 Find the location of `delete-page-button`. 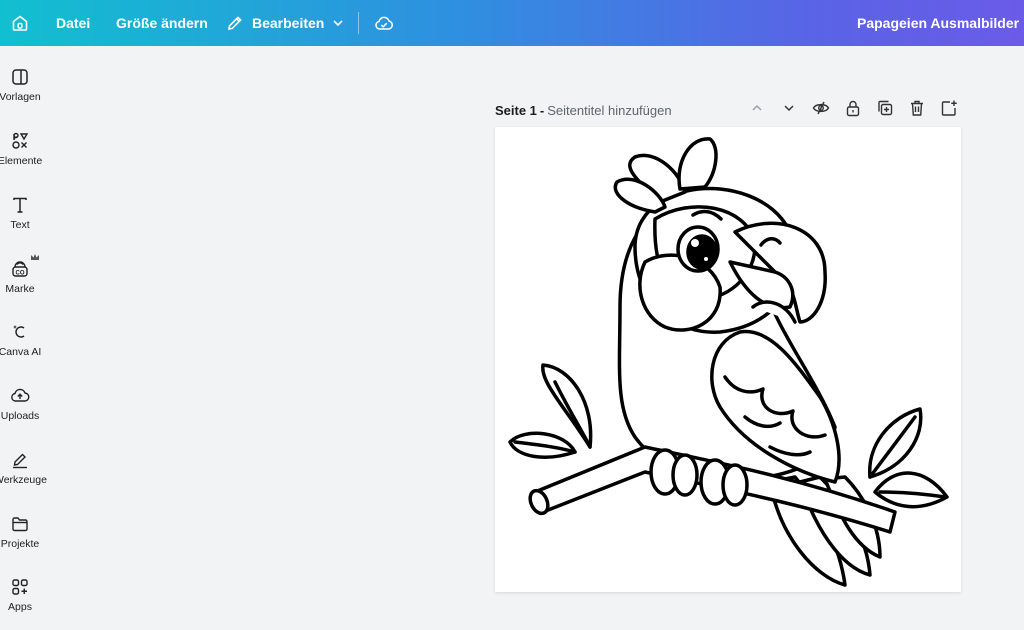

delete-page-button is located at coordinates (917, 110).